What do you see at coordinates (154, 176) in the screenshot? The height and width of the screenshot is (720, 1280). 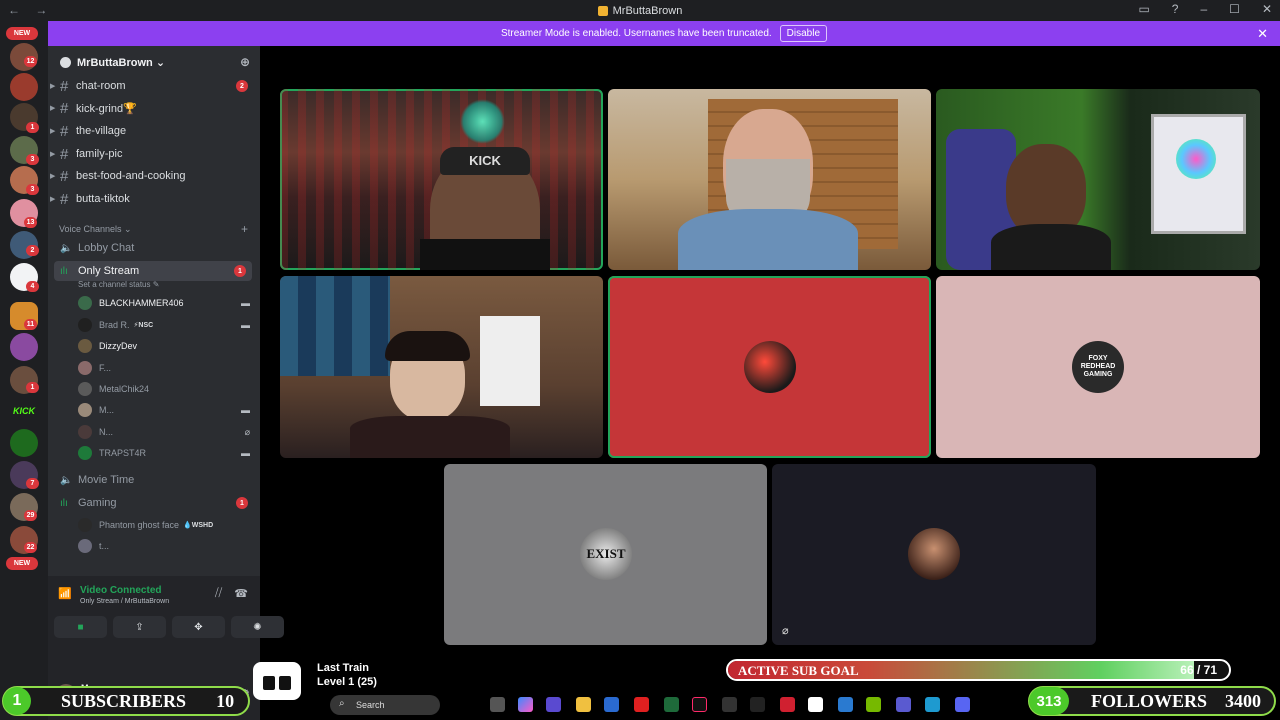 I see `channel-best-food-and-cooking: ▶ # best-food-and-cooking` at bounding box center [154, 176].